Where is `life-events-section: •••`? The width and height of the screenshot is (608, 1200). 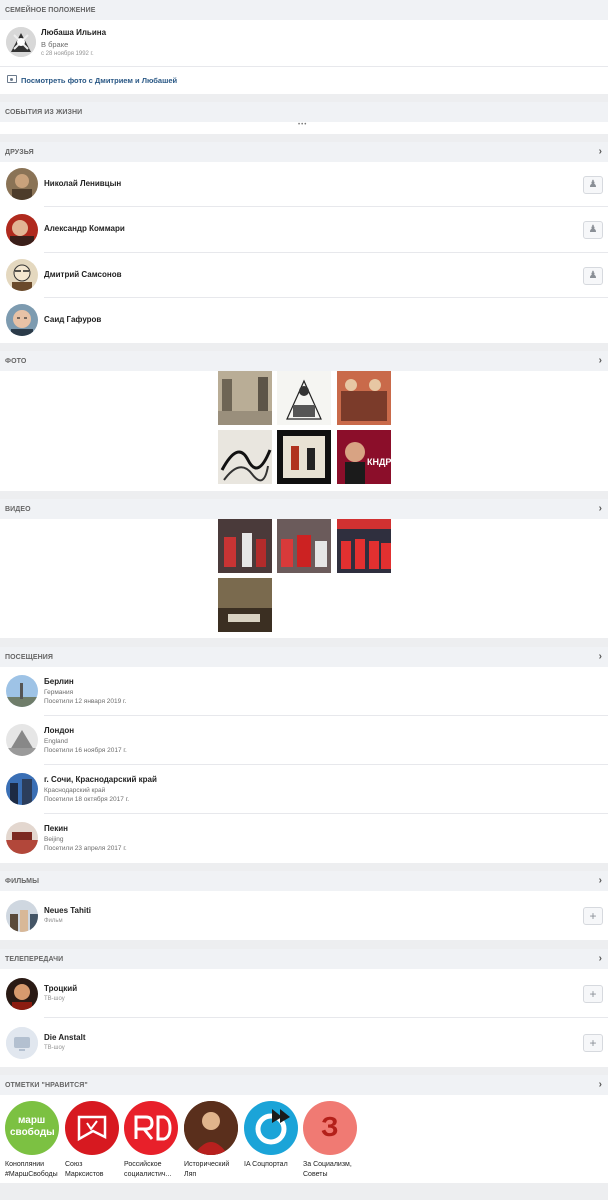
life-events-section: ••• is located at coordinates (304, 128).